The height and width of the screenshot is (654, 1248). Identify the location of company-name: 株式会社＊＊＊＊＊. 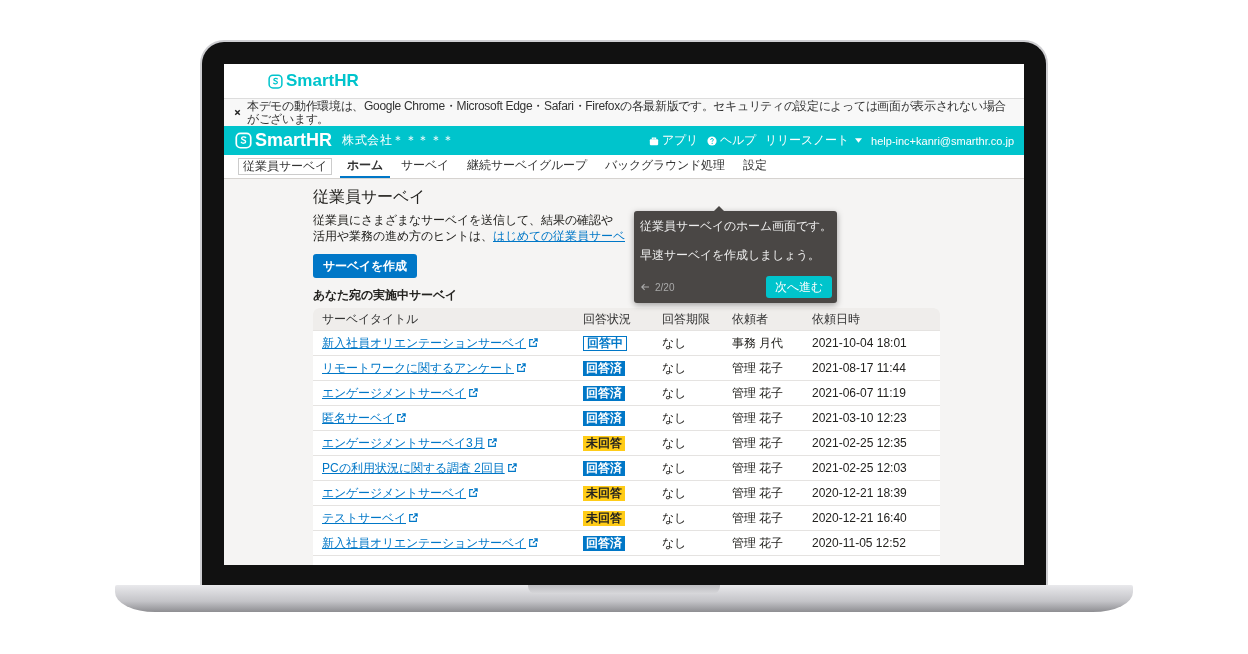
(398, 140).